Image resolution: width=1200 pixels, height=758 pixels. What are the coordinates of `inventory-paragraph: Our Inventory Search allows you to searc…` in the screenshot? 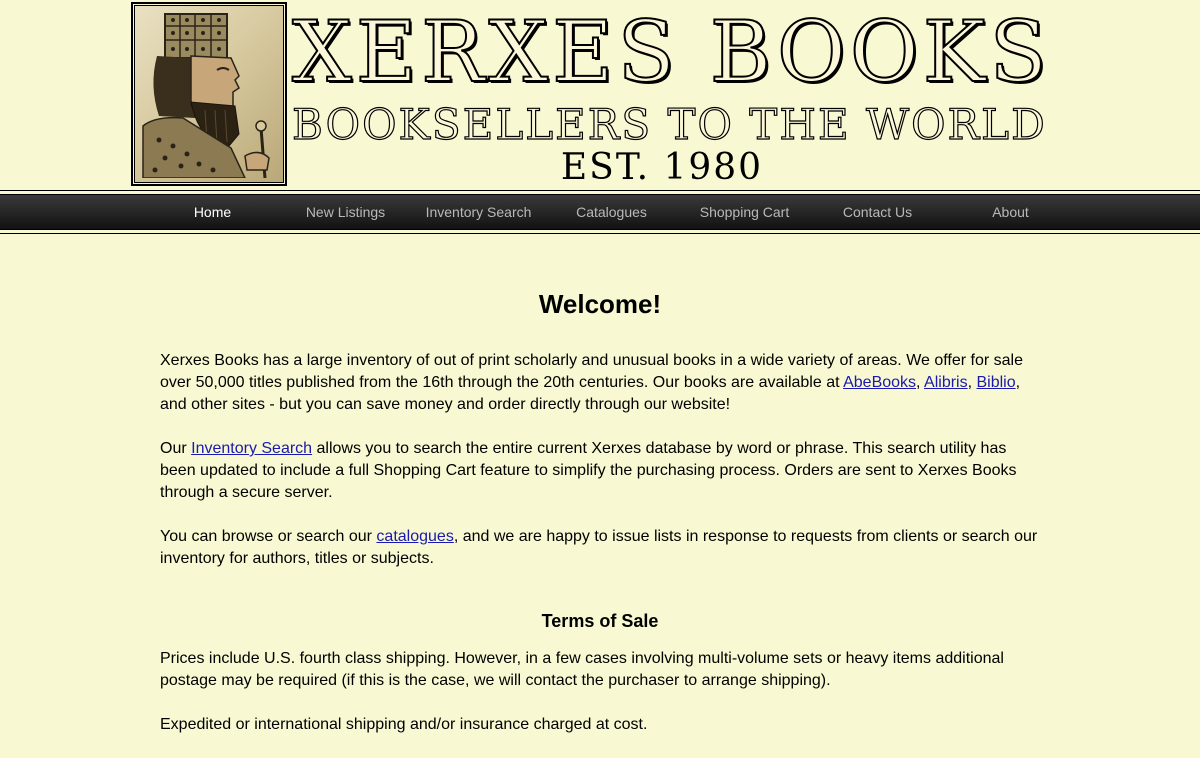 It's located at (600, 471).